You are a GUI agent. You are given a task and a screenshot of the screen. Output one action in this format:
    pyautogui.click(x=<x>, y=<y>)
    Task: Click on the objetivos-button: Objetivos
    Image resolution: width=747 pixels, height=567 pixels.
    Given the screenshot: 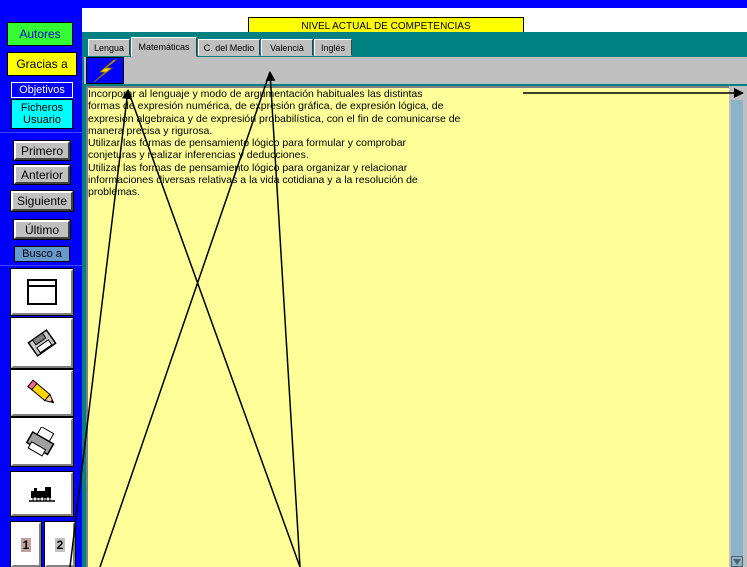 What is the action you would take?
    pyautogui.click(x=42, y=90)
    